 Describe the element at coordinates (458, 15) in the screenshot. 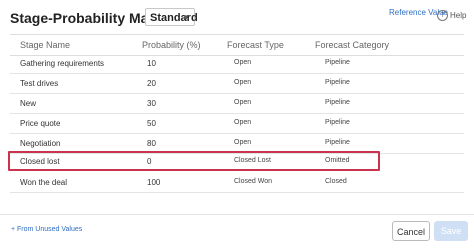

I see `help-link: Help` at that location.